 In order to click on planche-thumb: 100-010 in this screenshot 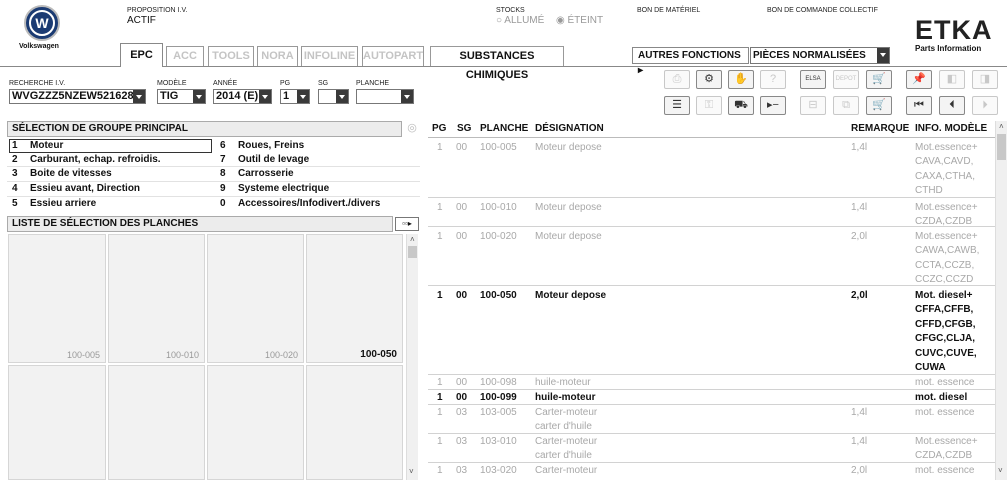, I will do `click(156, 298)`.